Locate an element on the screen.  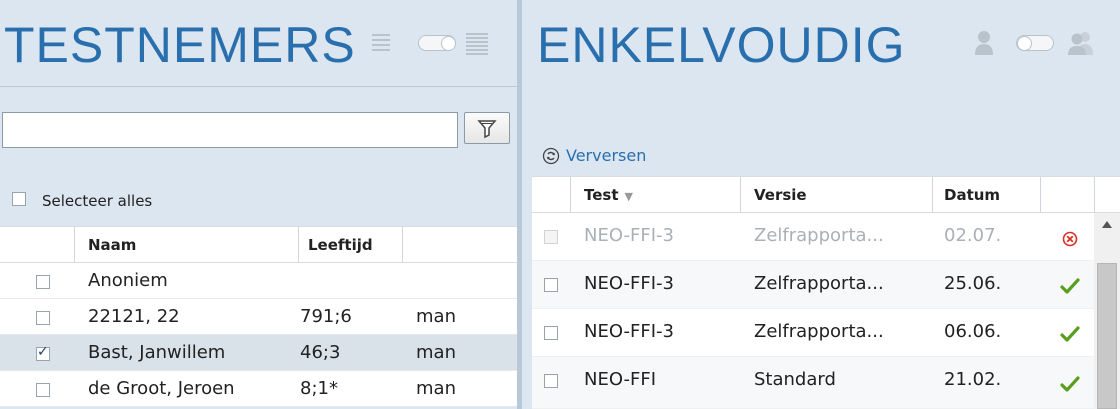
scroll-thumb is located at coordinates (1107, 336).